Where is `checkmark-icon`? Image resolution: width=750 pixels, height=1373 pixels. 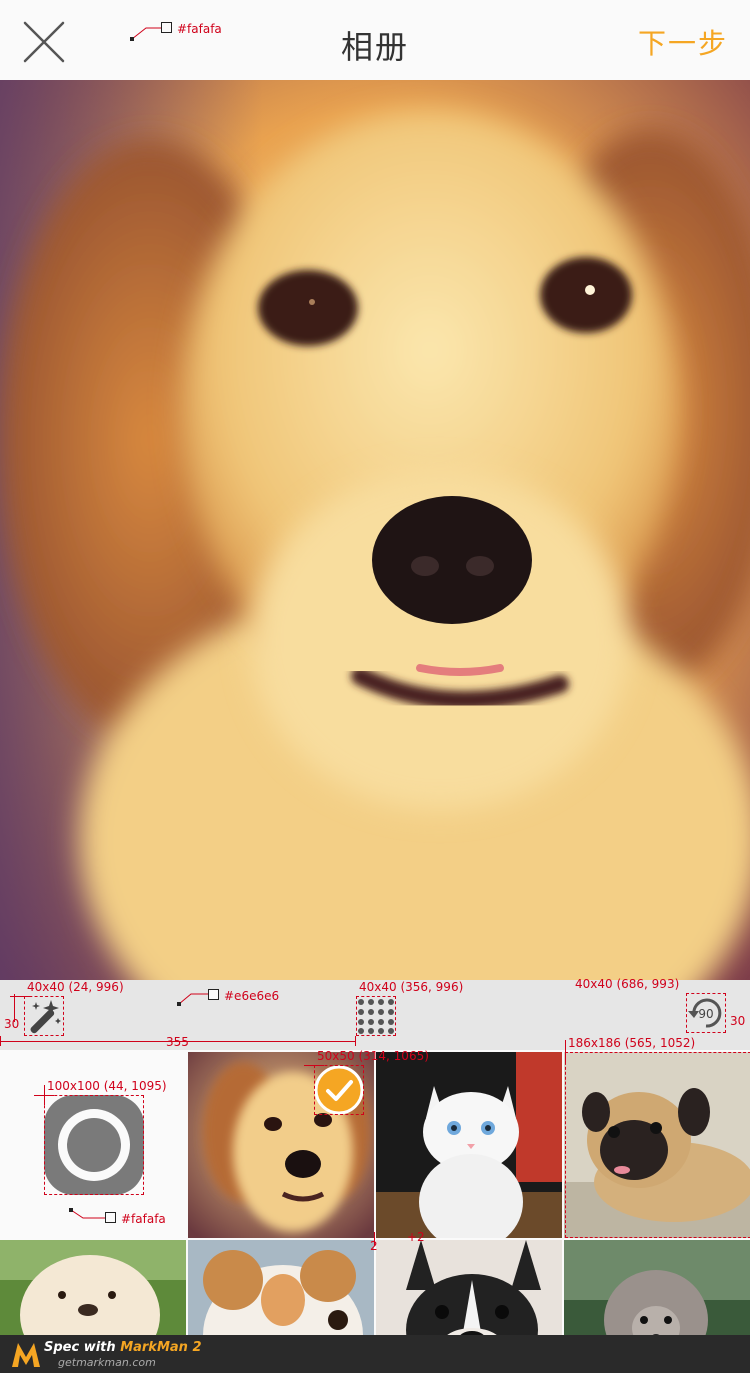
checkmark-icon is located at coordinates (339, 1090).